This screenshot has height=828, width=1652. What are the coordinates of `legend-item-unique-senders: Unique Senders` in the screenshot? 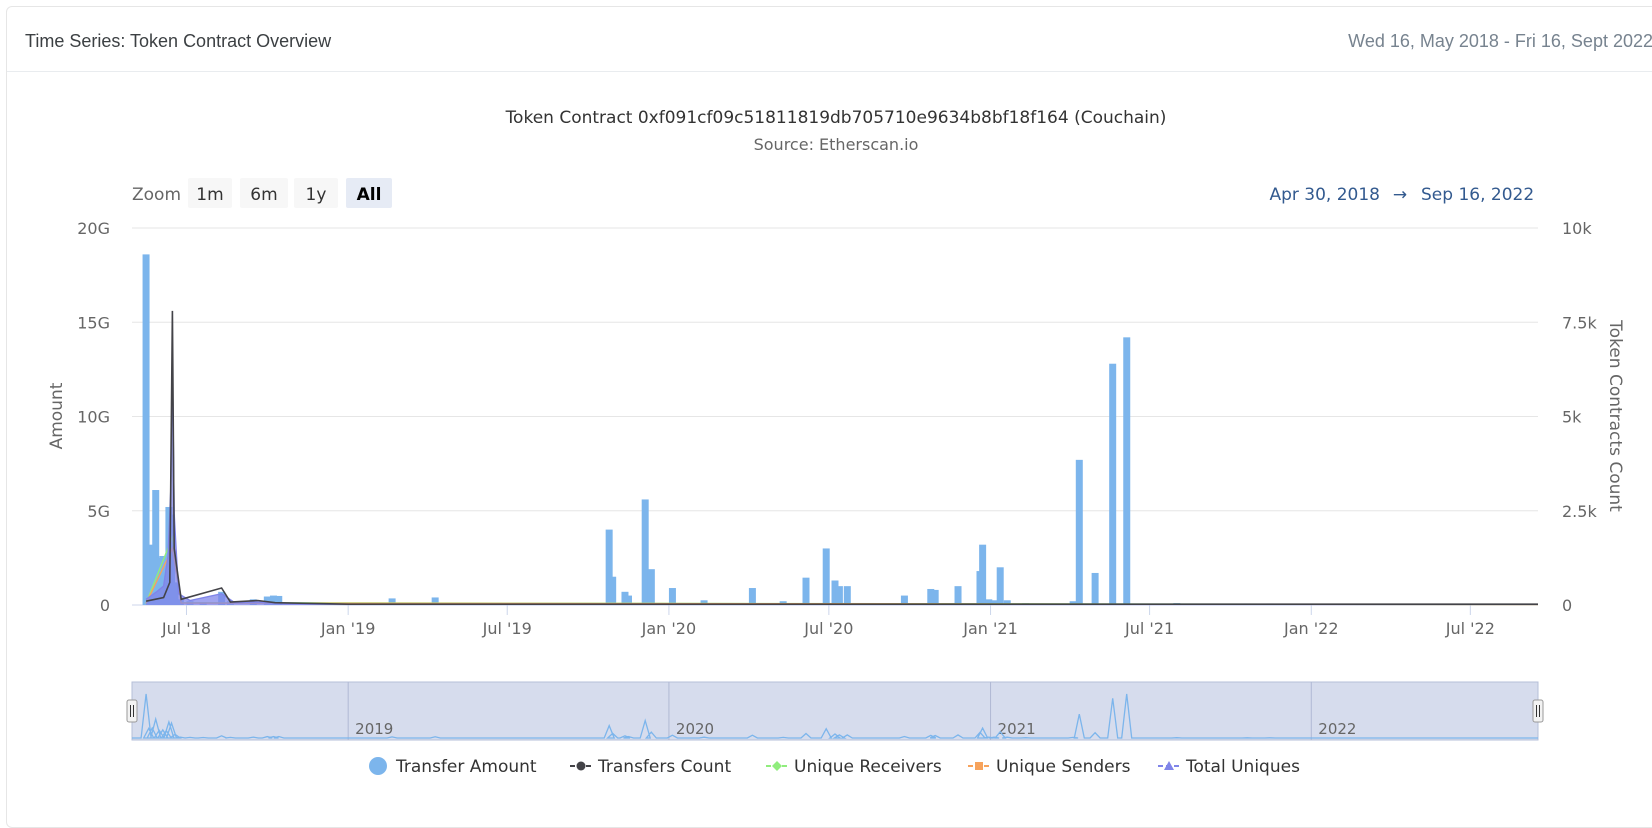 It's located at (1049, 767).